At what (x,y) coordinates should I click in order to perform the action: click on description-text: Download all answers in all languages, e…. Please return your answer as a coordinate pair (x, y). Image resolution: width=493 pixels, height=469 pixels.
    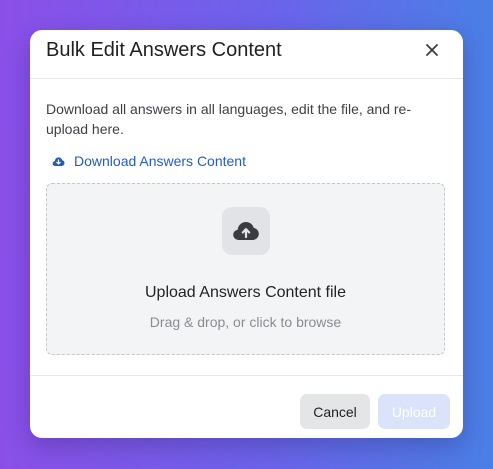
    Looking at the image, I should click on (228, 119).